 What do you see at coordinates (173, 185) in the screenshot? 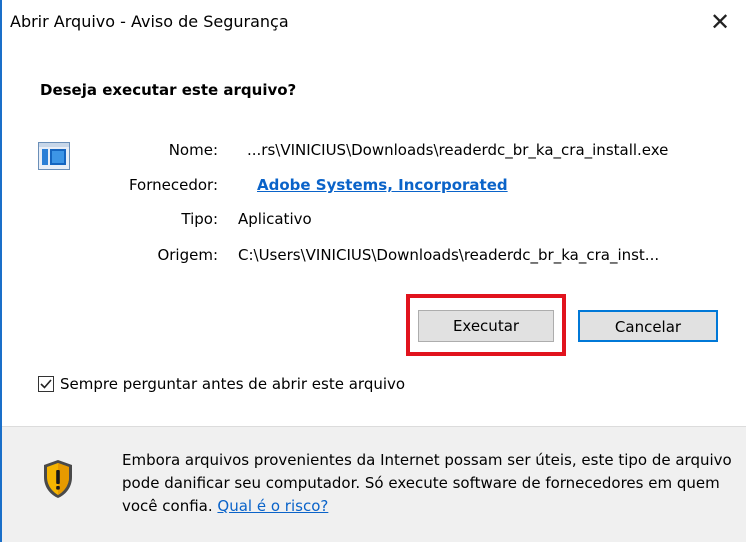
I see `publisher-label: Fornecedor:` at bounding box center [173, 185].